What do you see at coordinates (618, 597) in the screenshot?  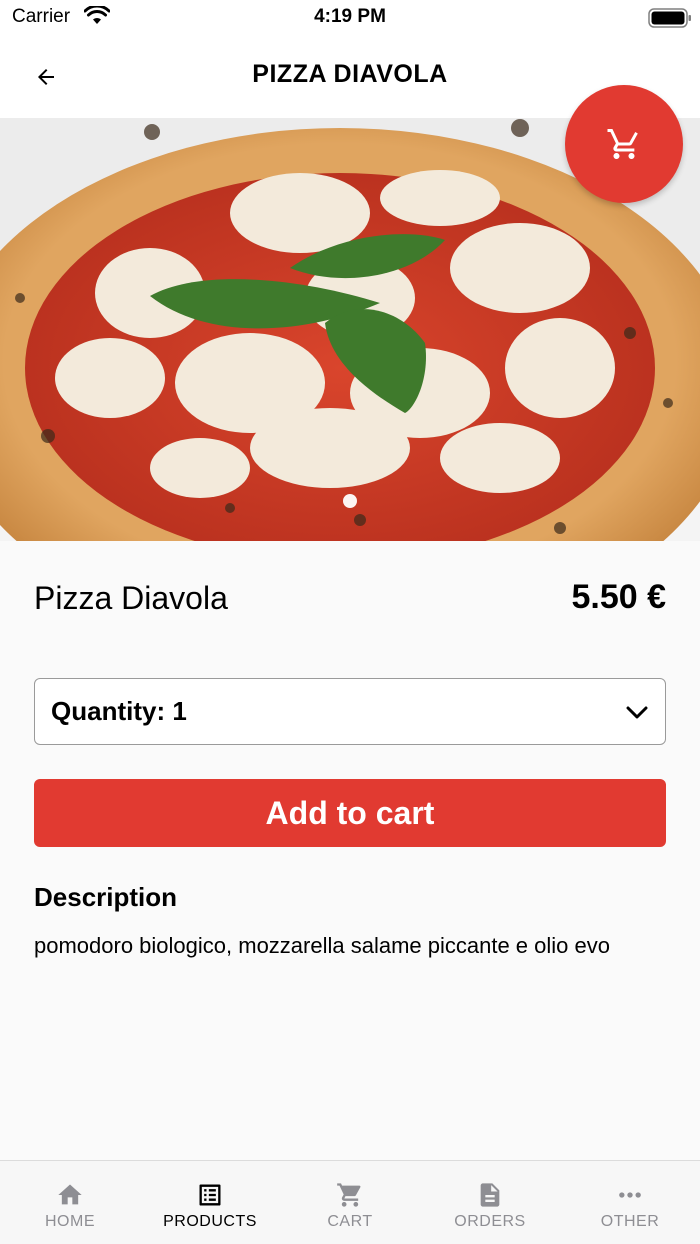 I see `product-price: 5.50 €` at bounding box center [618, 597].